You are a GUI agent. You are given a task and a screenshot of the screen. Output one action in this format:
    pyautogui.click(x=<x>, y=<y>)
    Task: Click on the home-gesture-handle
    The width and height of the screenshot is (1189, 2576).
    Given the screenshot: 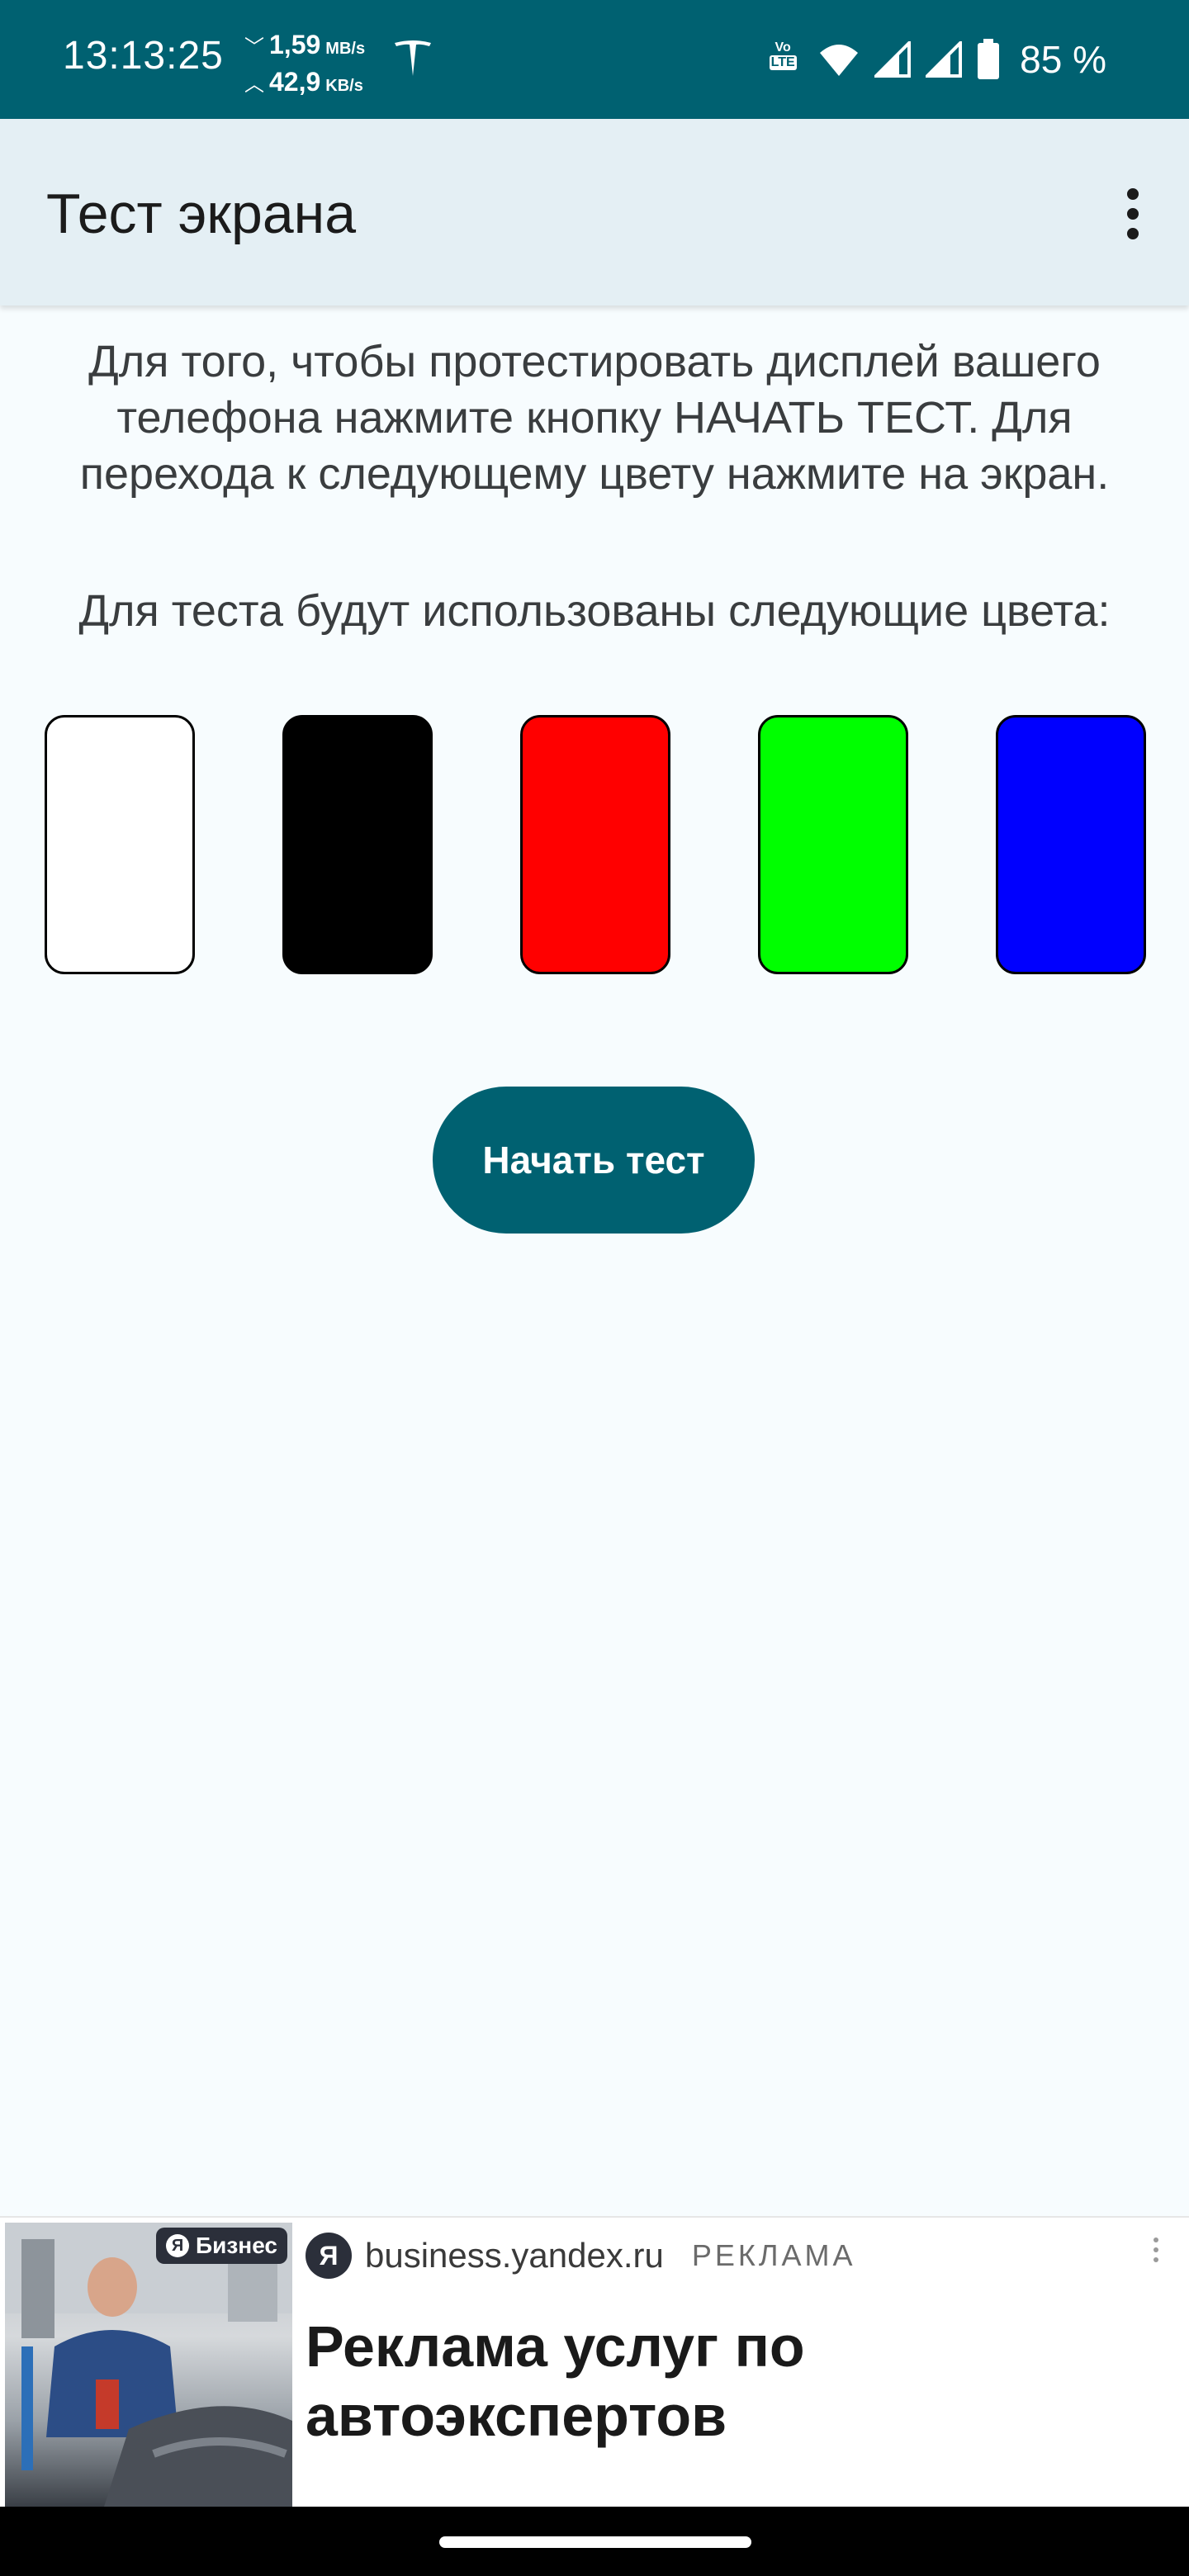 What is the action you would take?
    pyautogui.click(x=595, y=2542)
    